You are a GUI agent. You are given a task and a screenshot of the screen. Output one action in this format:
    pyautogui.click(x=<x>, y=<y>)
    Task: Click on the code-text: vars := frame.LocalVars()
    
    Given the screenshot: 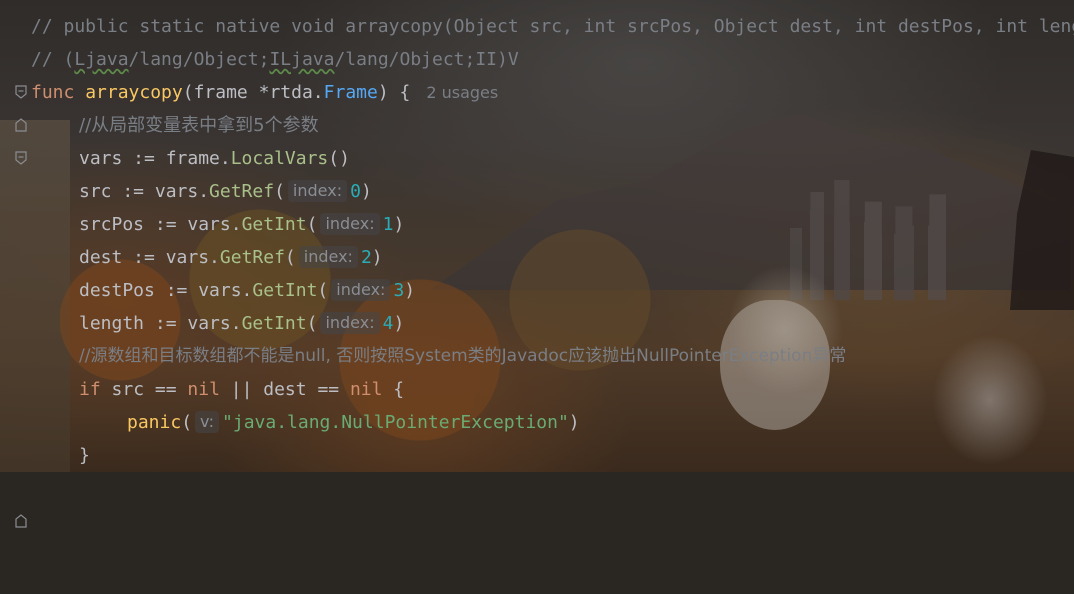 What is the action you would take?
    pyautogui.click(x=214, y=158)
    